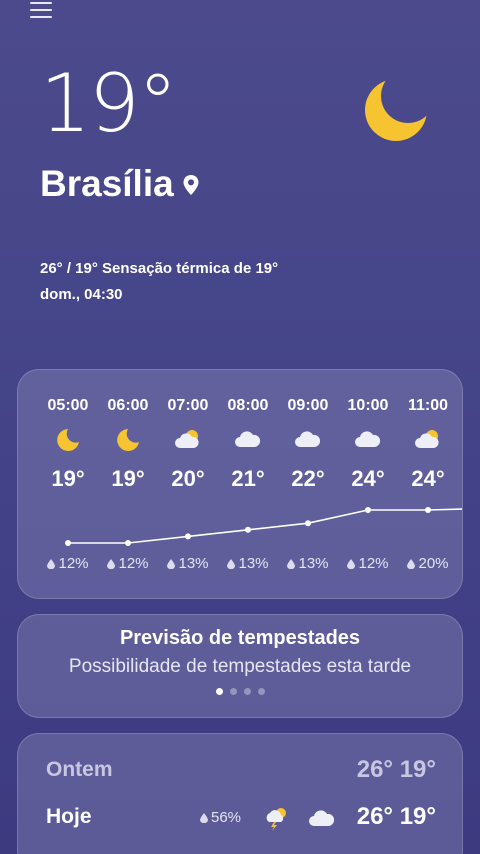  What do you see at coordinates (41, 10) in the screenshot?
I see `menu-button` at bounding box center [41, 10].